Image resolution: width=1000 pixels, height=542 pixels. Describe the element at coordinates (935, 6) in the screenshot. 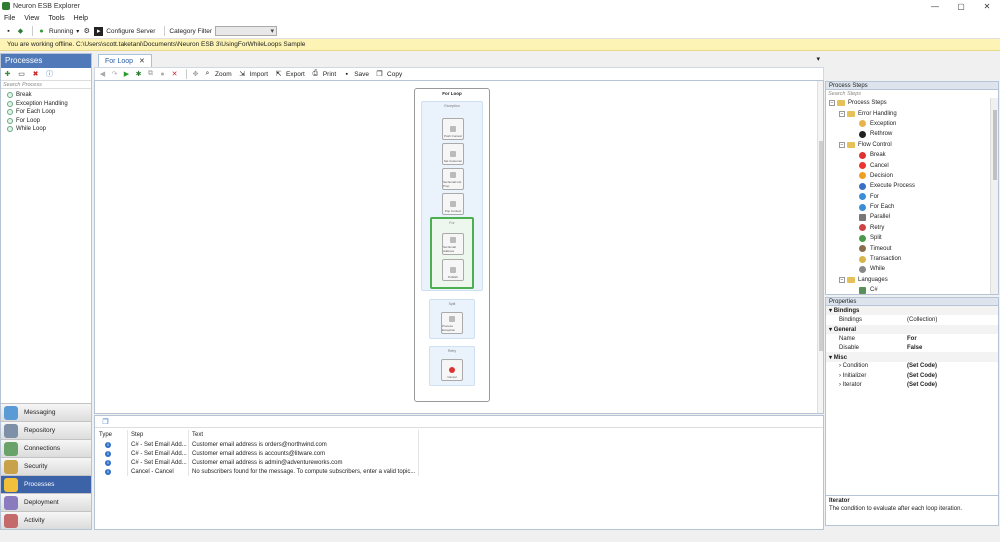

I see `minimize-button: —` at that location.